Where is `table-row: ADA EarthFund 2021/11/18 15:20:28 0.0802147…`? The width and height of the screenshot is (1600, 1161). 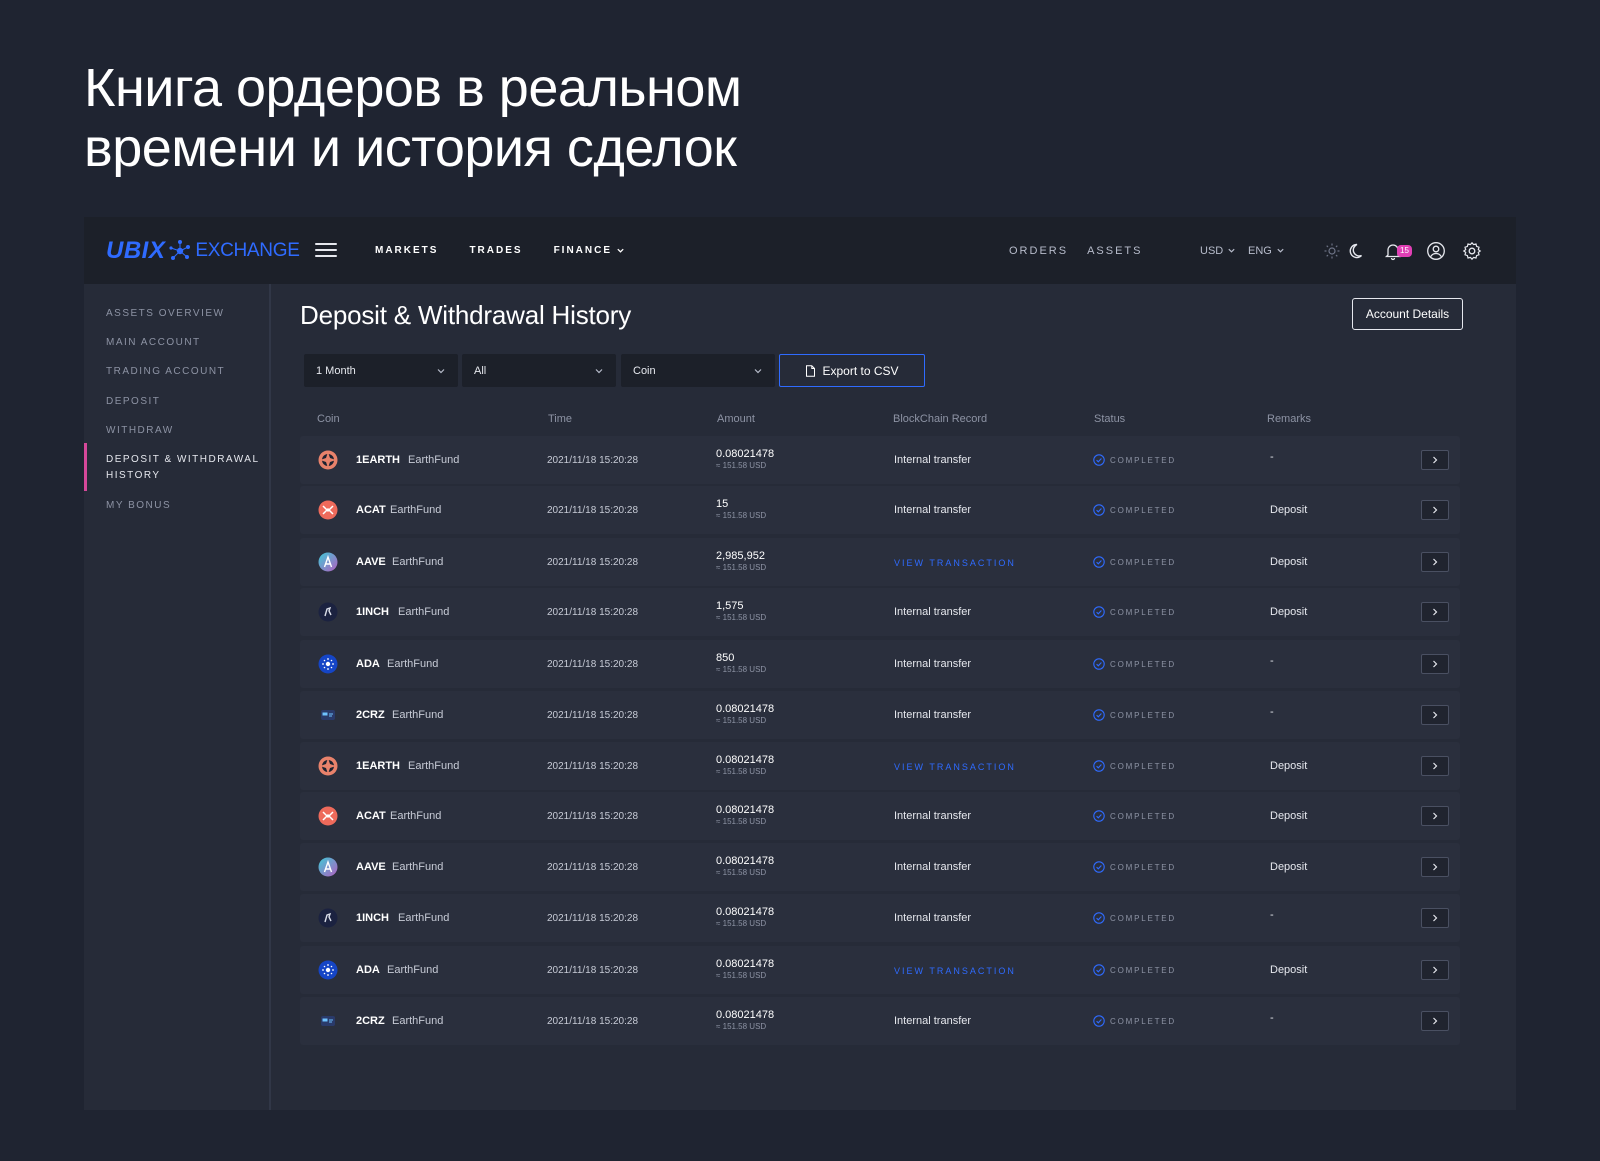 table-row: ADA EarthFund 2021/11/18 15:20:28 0.0802147… is located at coordinates (880, 970).